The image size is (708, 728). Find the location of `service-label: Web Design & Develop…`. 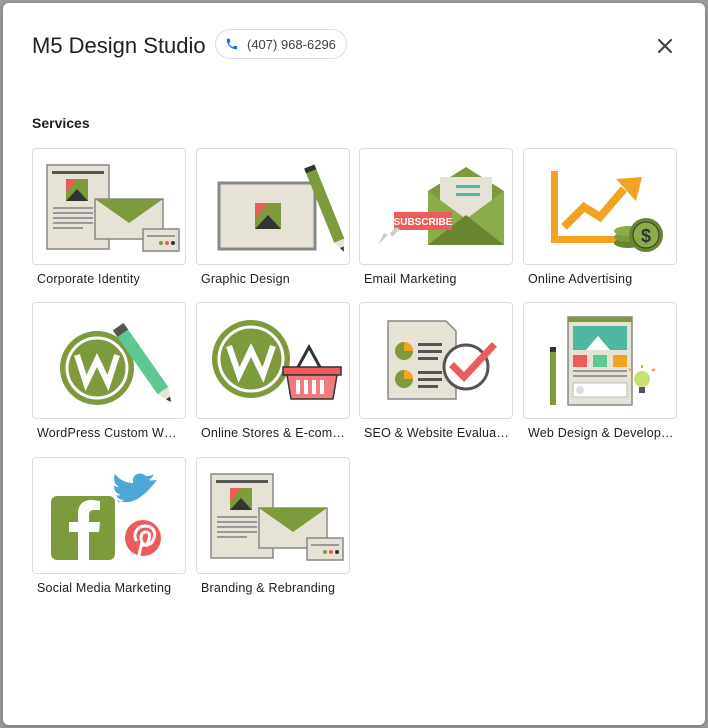

service-label: Web Design & Develop… is located at coordinates (601, 433).